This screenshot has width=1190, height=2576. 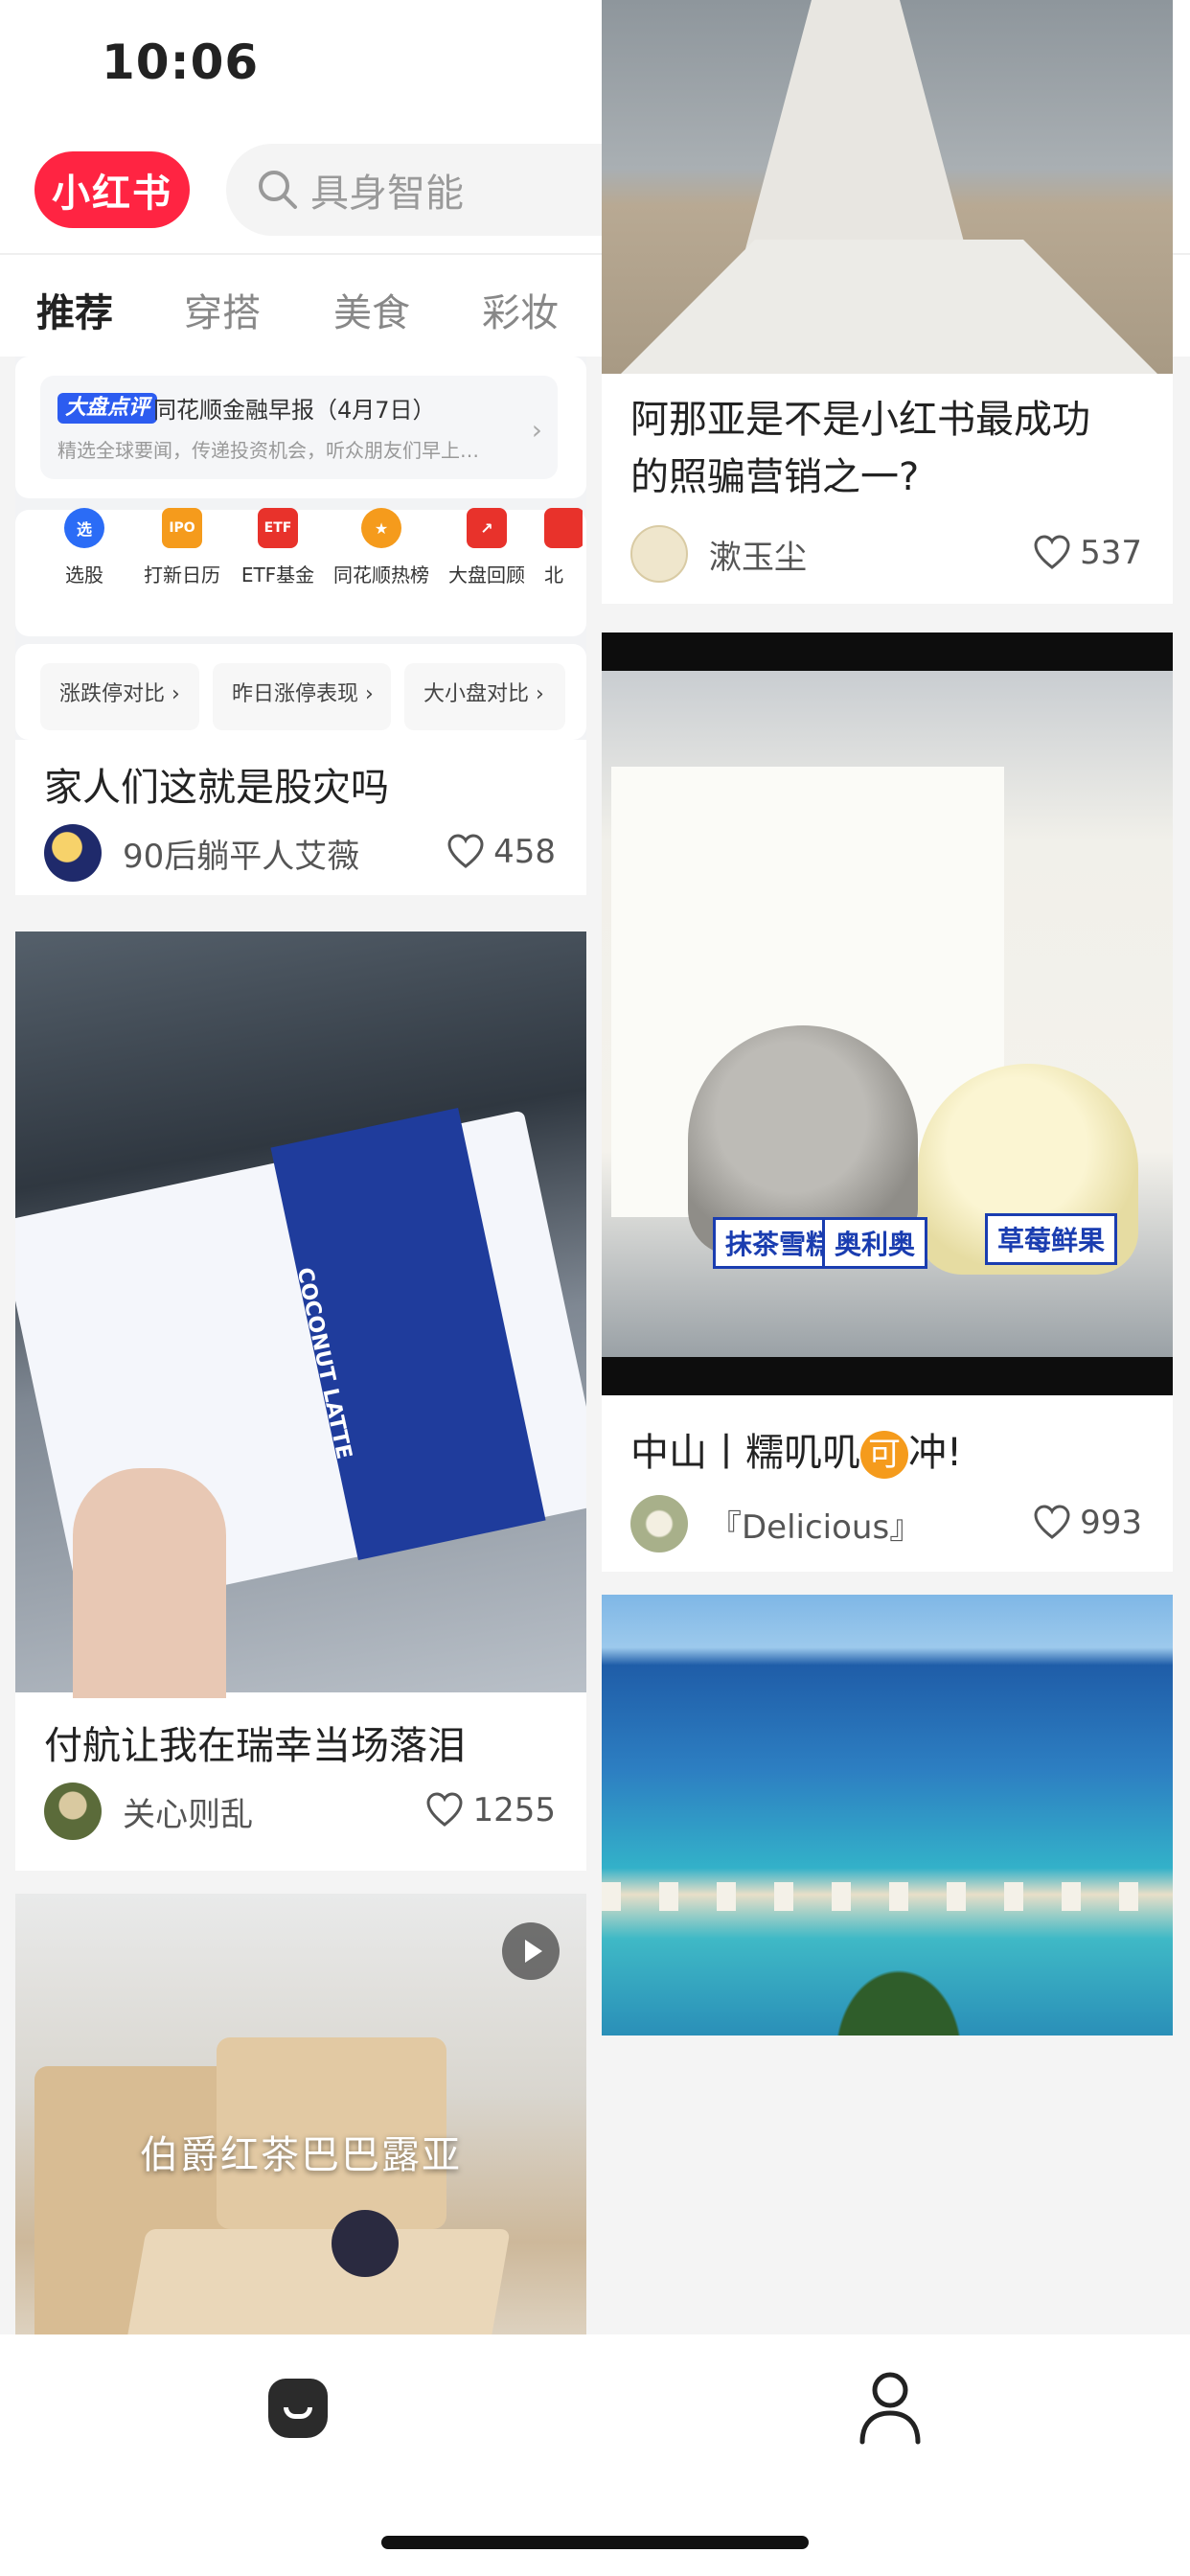 I want to click on tab-recommend: 推荐, so click(x=74, y=309).